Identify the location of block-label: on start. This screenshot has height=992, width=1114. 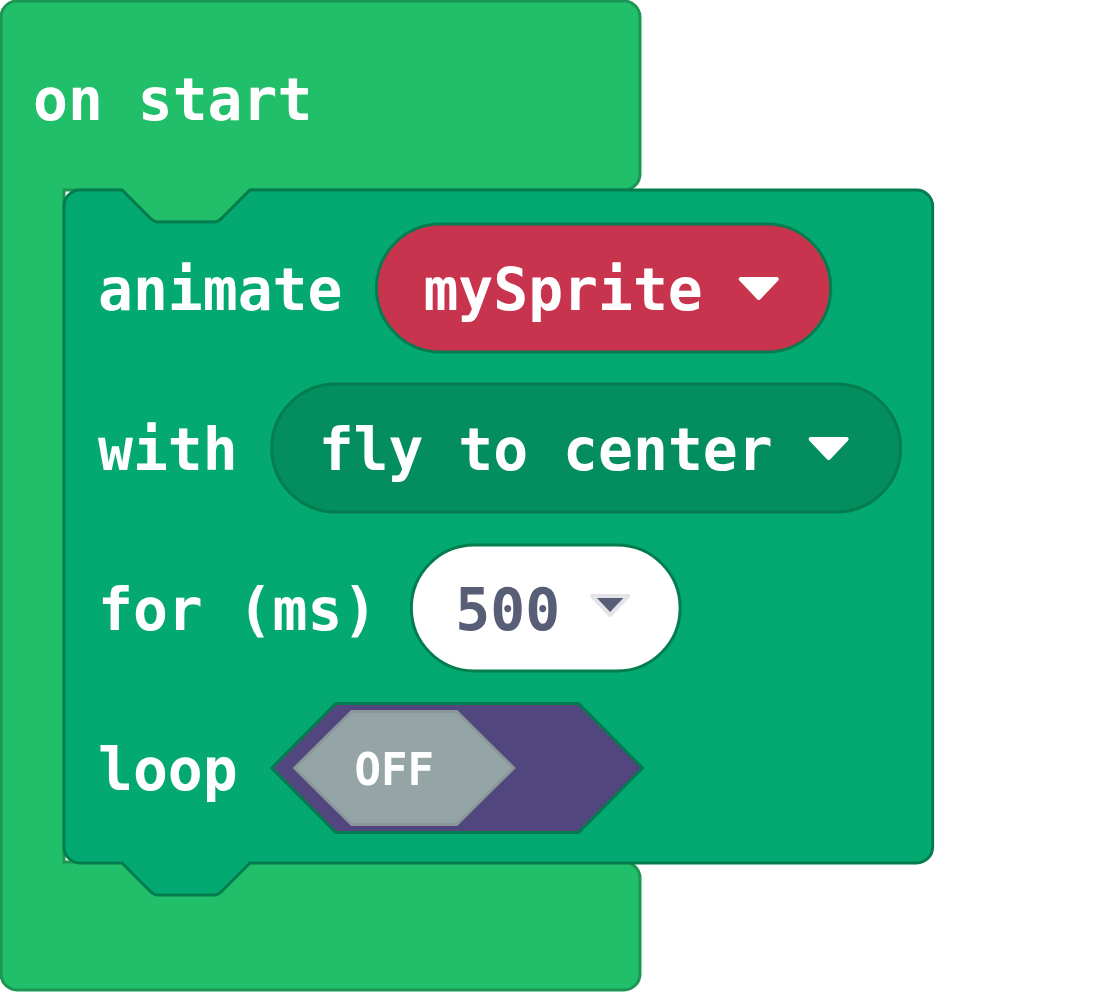
(173, 100).